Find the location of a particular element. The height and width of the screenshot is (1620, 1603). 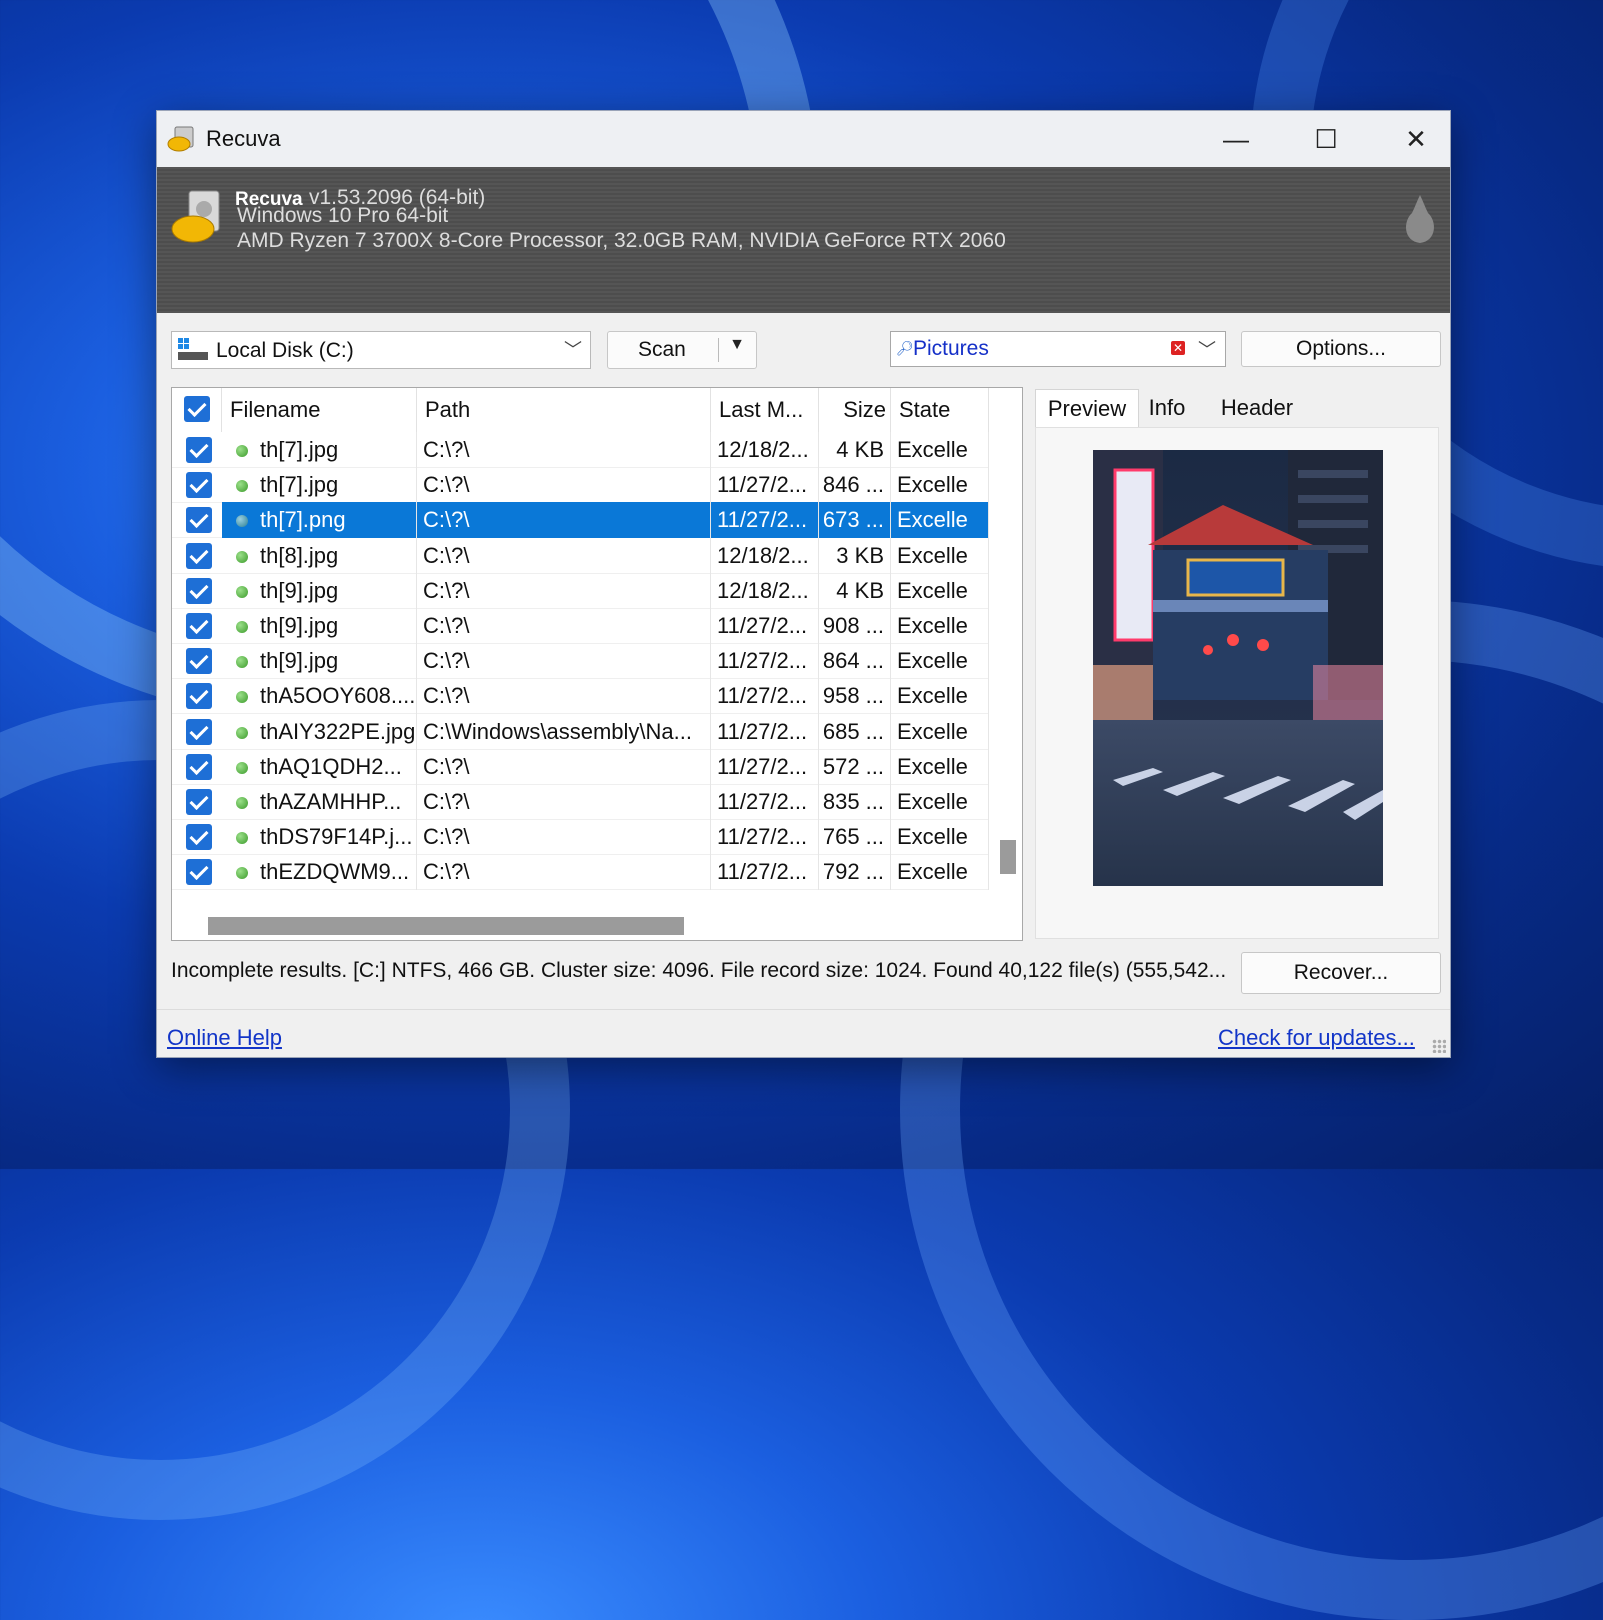

preview-area is located at coordinates (1237, 683).